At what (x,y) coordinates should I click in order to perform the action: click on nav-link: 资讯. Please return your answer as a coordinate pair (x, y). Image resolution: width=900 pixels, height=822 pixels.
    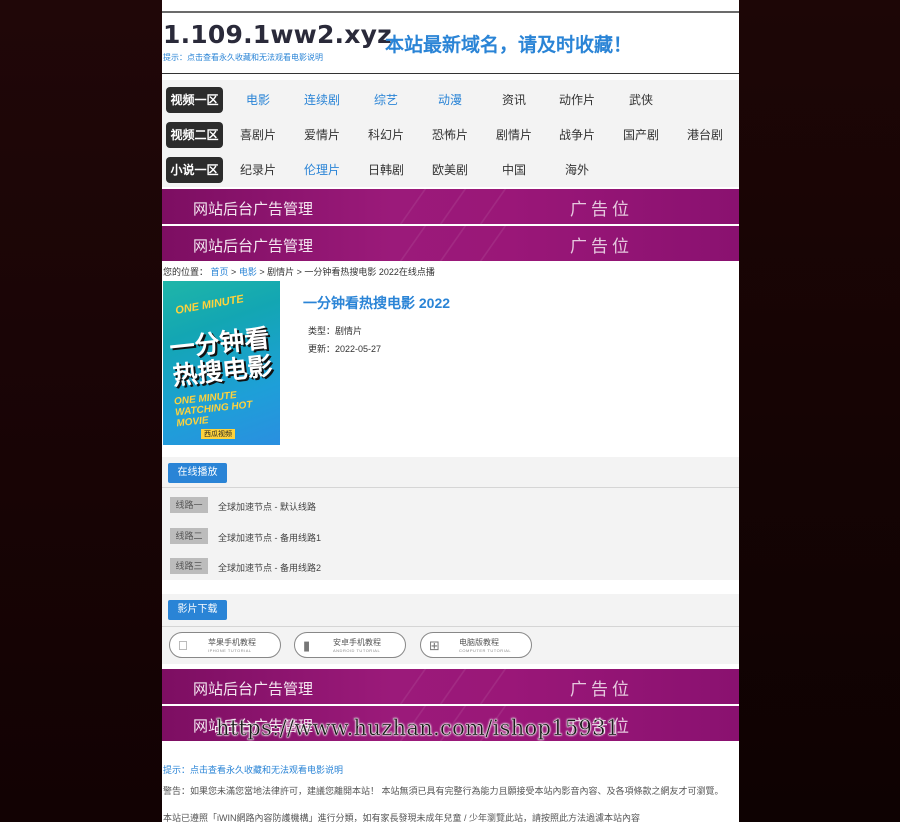
    Looking at the image, I should click on (514, 100).